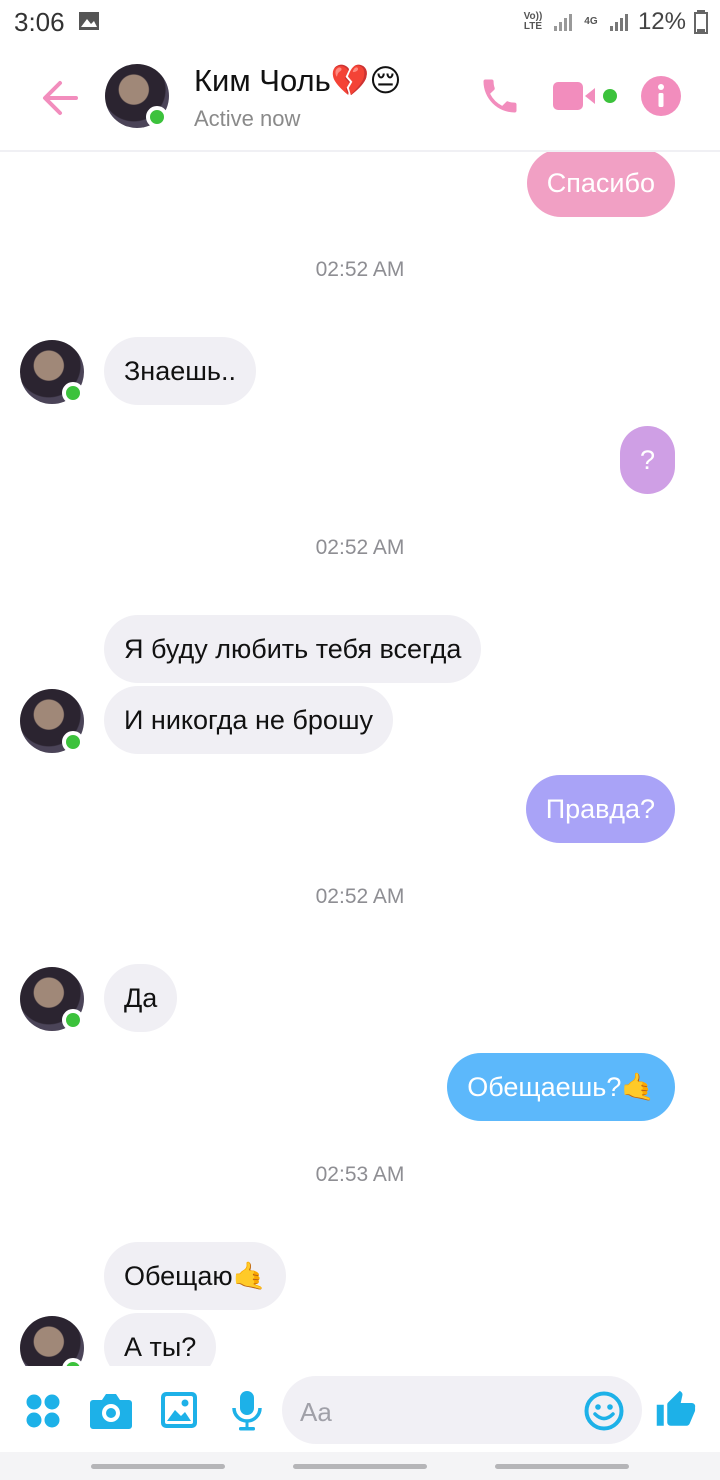  What do you see at coordinates (661, 21) in the screenshot?
I see `battery-percent: 12%` at bounding box center [661, 21].